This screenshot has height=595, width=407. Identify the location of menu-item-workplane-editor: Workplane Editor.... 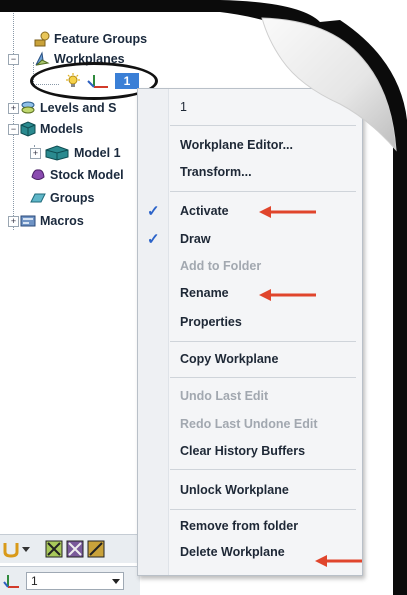
(250, 145).